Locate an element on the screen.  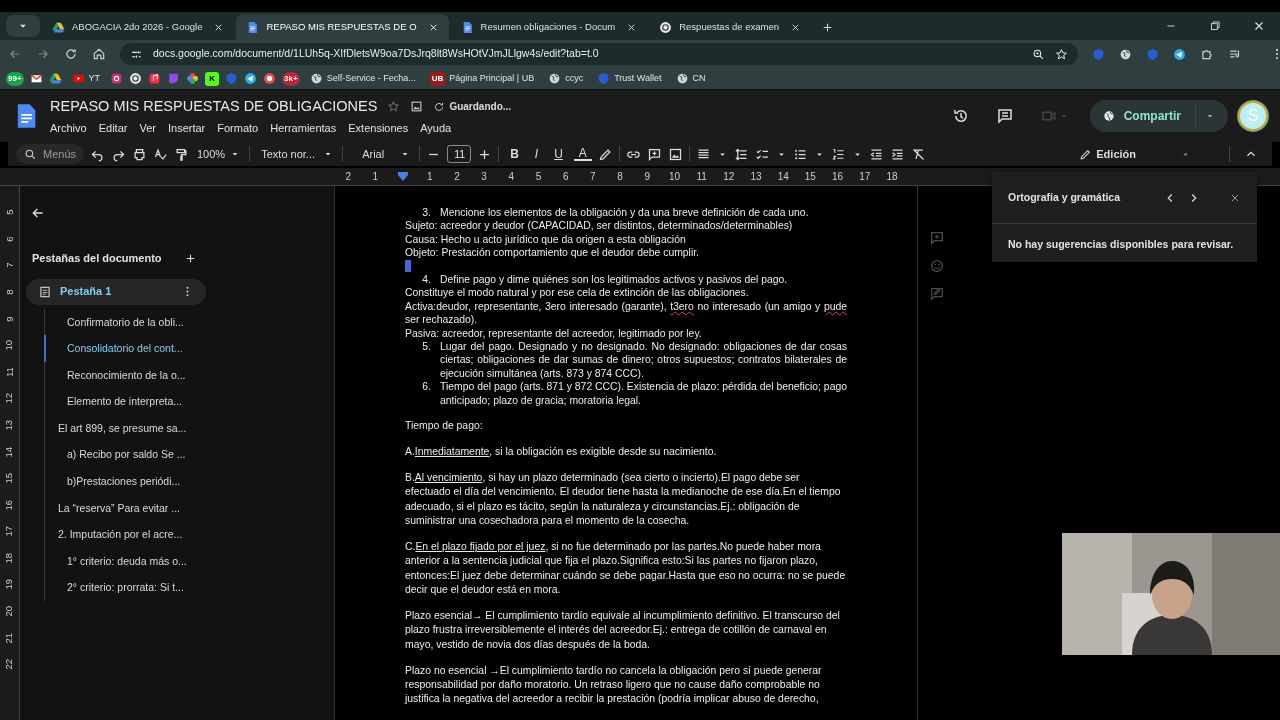
restore-icon is located at coordinates (1215, 26).